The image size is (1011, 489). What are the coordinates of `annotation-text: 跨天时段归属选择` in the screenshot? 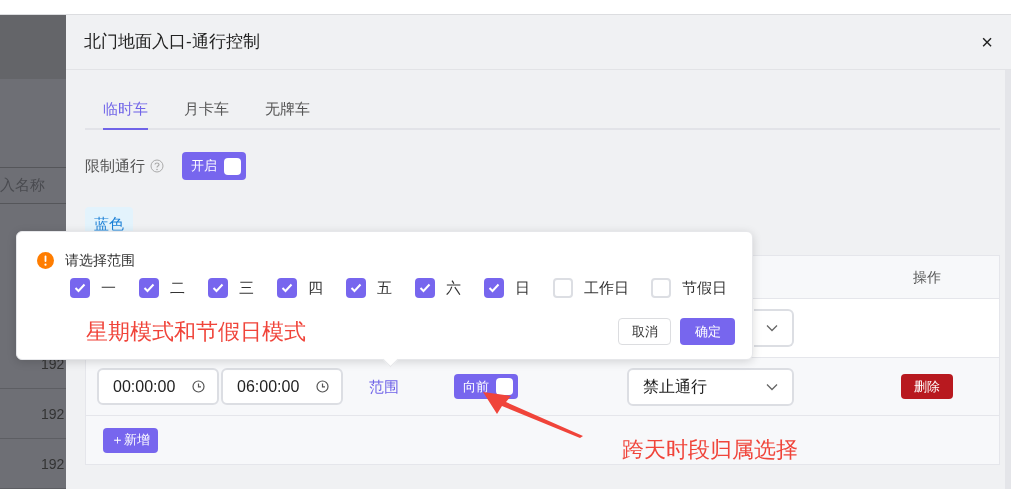 It's located at (710, 450).